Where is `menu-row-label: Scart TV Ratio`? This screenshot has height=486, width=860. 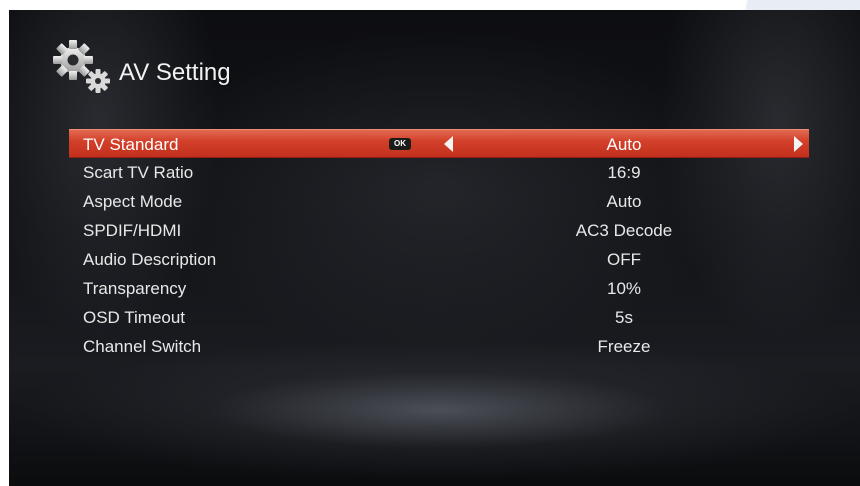 menu-row-label: Scart TV Ratio is located at coordinates (138, 172).